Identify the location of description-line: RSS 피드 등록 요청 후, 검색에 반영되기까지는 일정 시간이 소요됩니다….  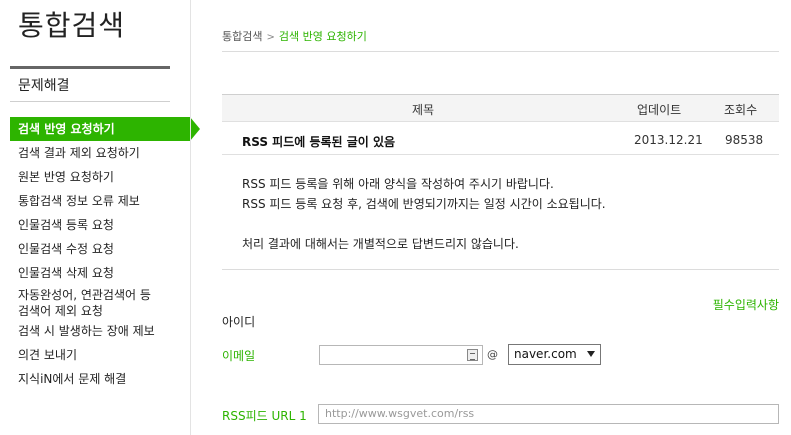
(424, 204).